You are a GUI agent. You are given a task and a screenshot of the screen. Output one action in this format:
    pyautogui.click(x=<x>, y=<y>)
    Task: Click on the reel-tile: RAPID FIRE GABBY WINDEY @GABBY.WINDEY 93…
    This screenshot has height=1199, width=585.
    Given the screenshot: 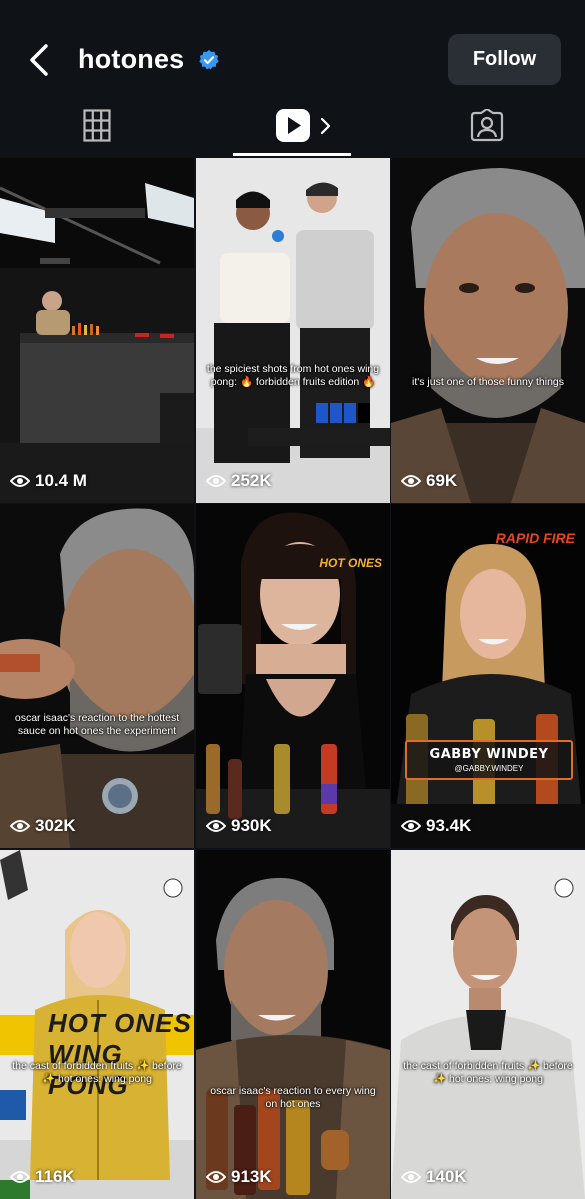 What is the action you would take?
    pyautogui.click(x=488, y=676)
    